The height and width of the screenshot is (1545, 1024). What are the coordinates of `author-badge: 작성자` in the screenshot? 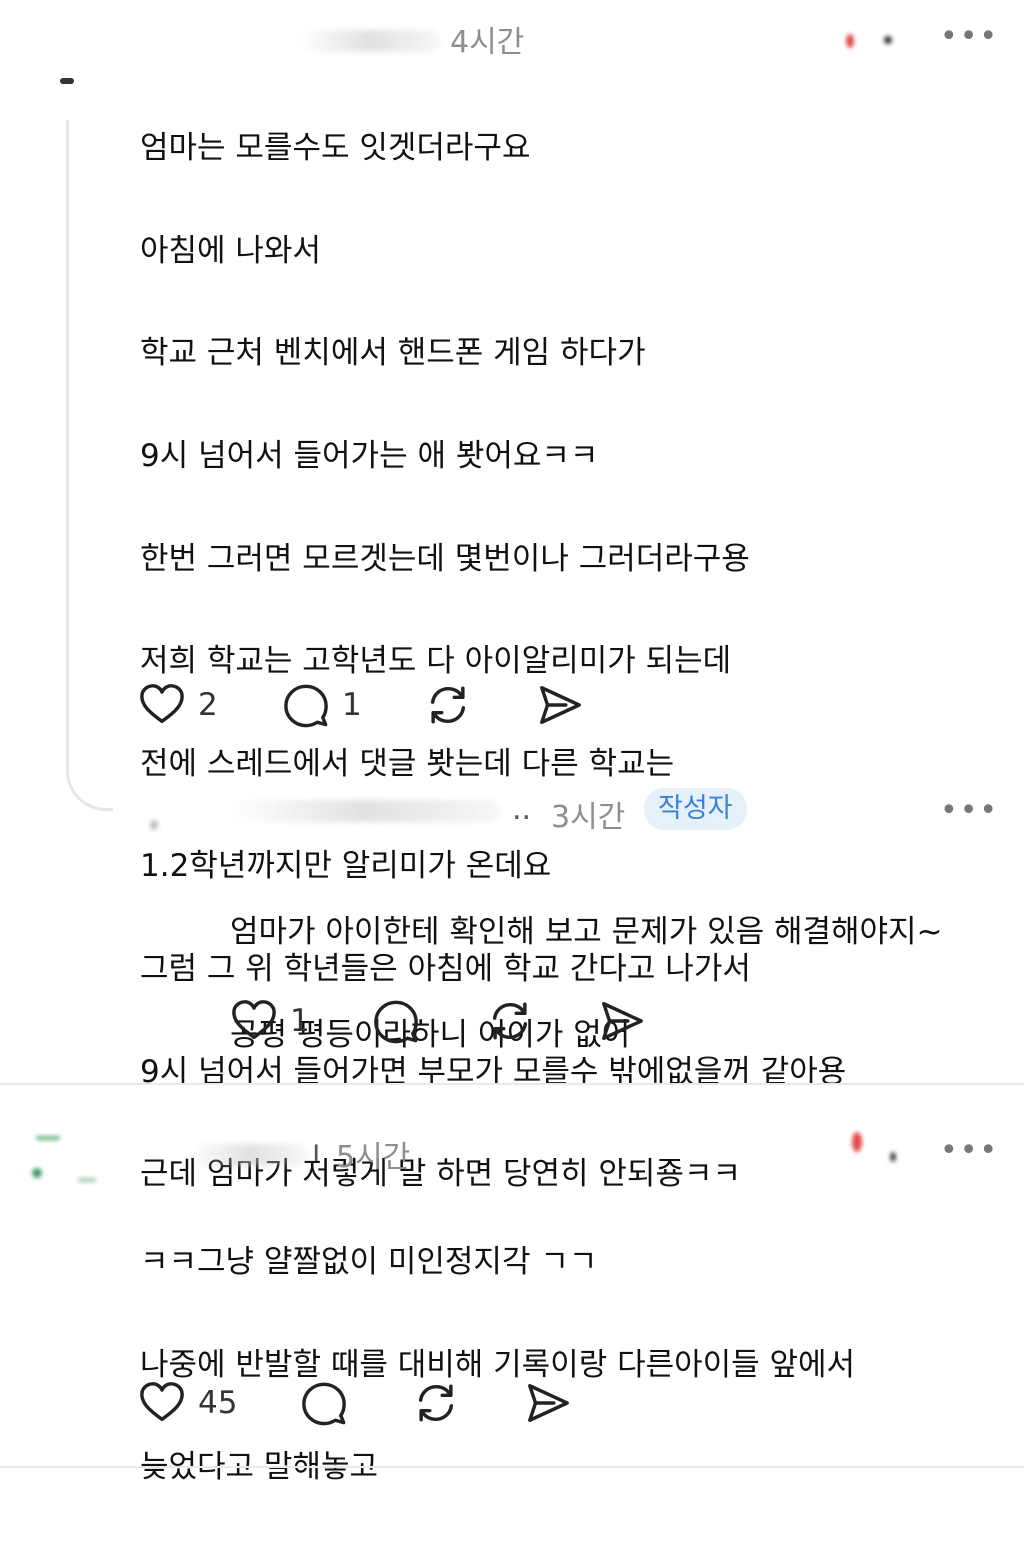 It's located at (695, 809).